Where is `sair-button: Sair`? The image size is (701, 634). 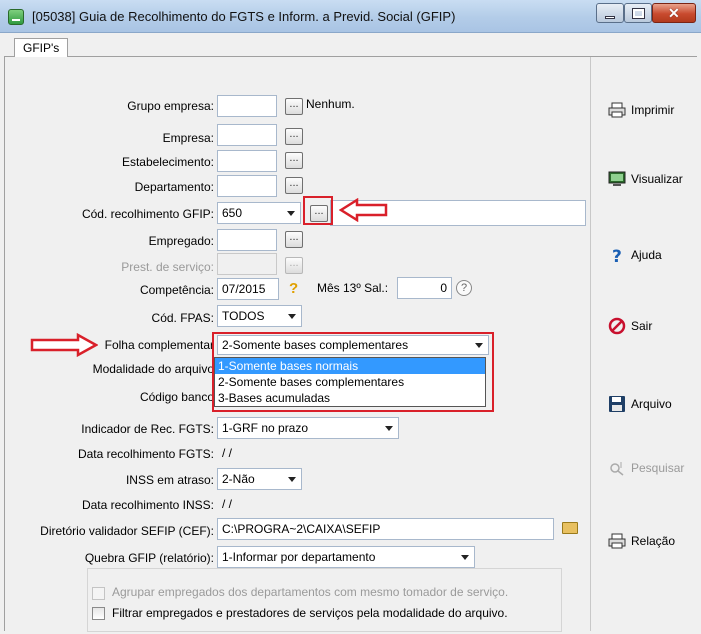
sair-button: Sair is located at coordinates (650, 327).